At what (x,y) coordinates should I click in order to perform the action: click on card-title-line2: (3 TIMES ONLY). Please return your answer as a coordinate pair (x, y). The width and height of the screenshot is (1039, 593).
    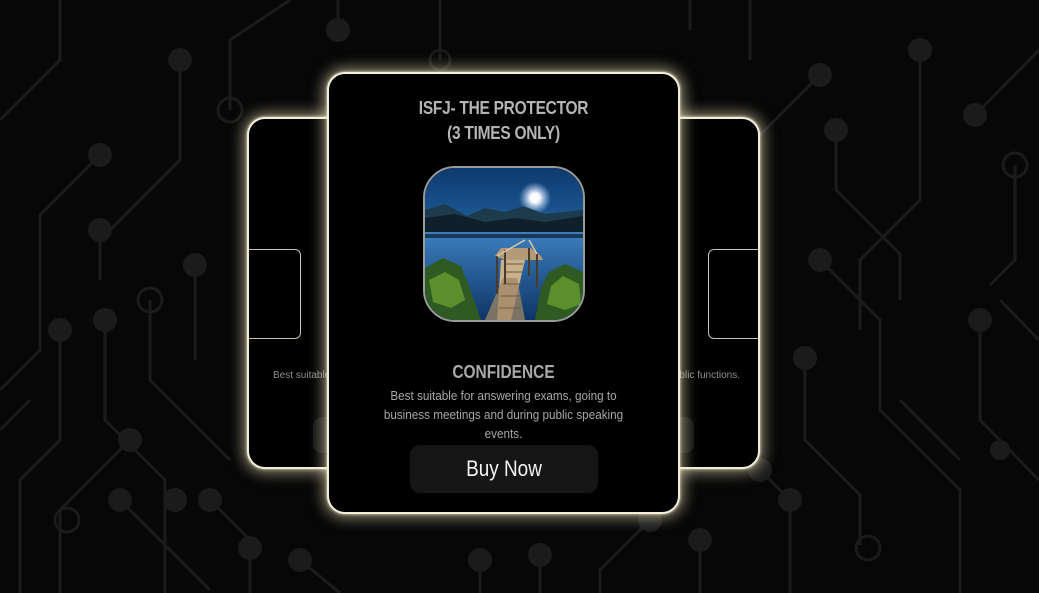
    Looking at the image, I should click on (503, 133).